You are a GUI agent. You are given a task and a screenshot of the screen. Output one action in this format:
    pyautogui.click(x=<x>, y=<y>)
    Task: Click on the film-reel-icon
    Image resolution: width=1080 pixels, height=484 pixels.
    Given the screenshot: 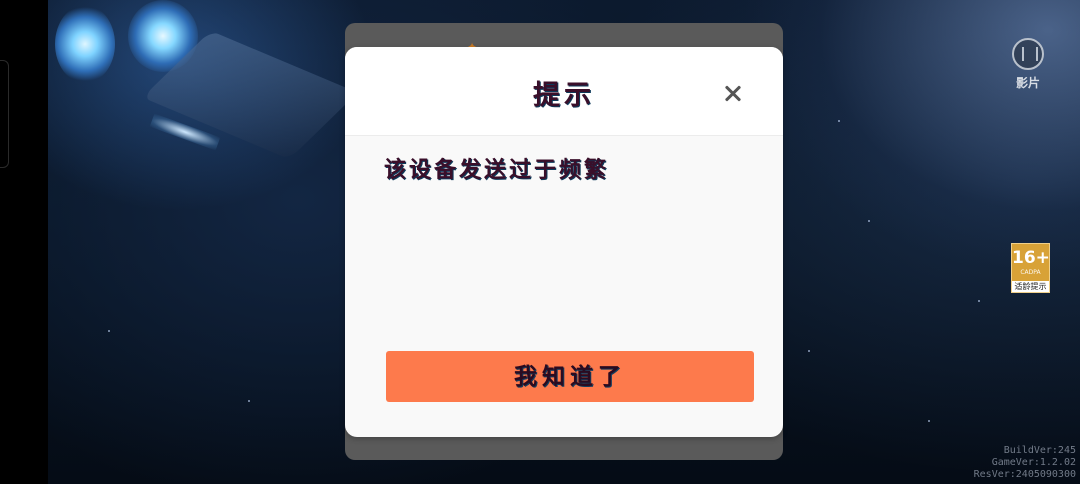 What is the action you would take?
    pyautogui.click(x=1028, y=54)
    